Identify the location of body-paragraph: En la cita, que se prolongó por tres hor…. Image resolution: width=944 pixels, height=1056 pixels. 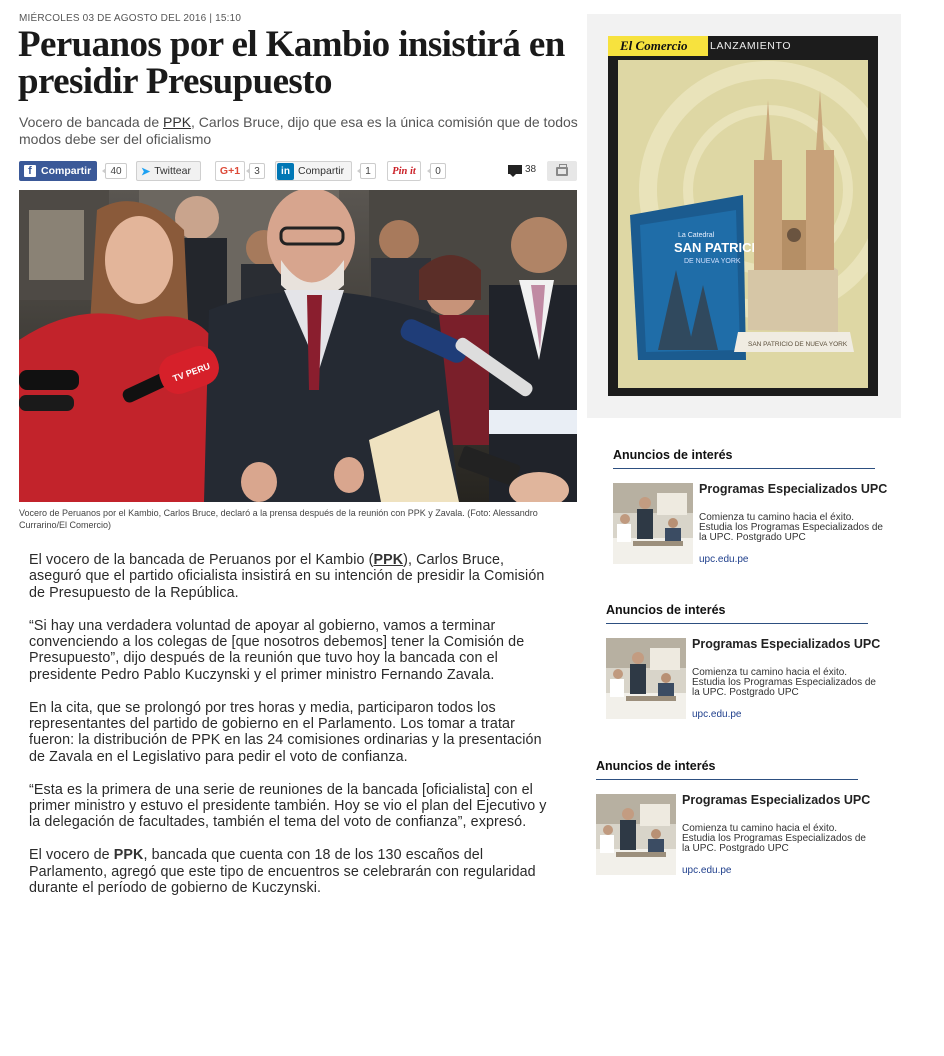
(285, 732).